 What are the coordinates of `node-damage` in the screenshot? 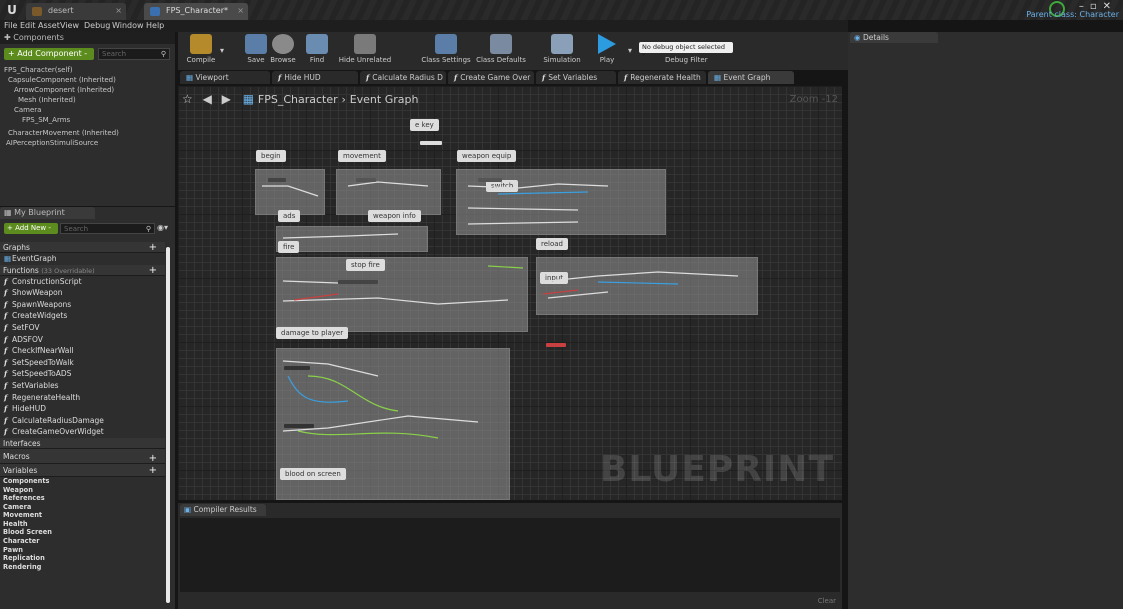 It's located at (297, 368).